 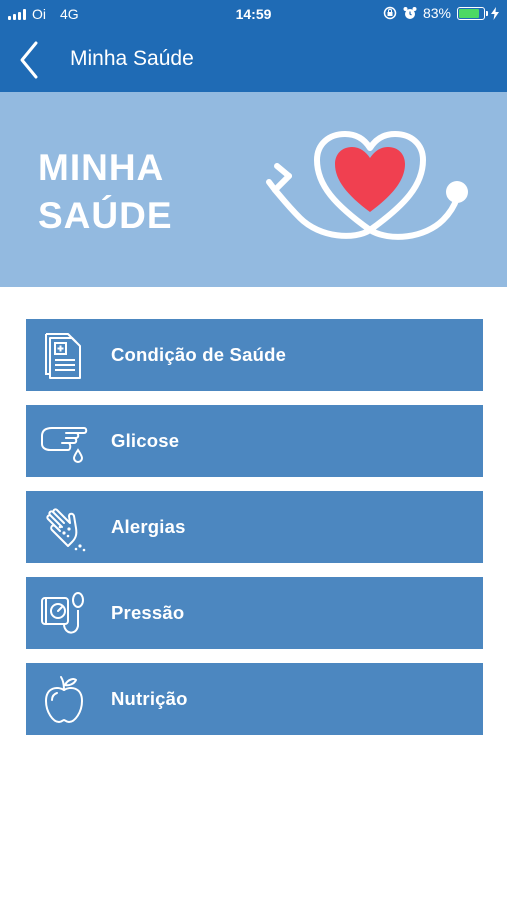 I want to click on status-right: 83%, so click(x=441, y=13).